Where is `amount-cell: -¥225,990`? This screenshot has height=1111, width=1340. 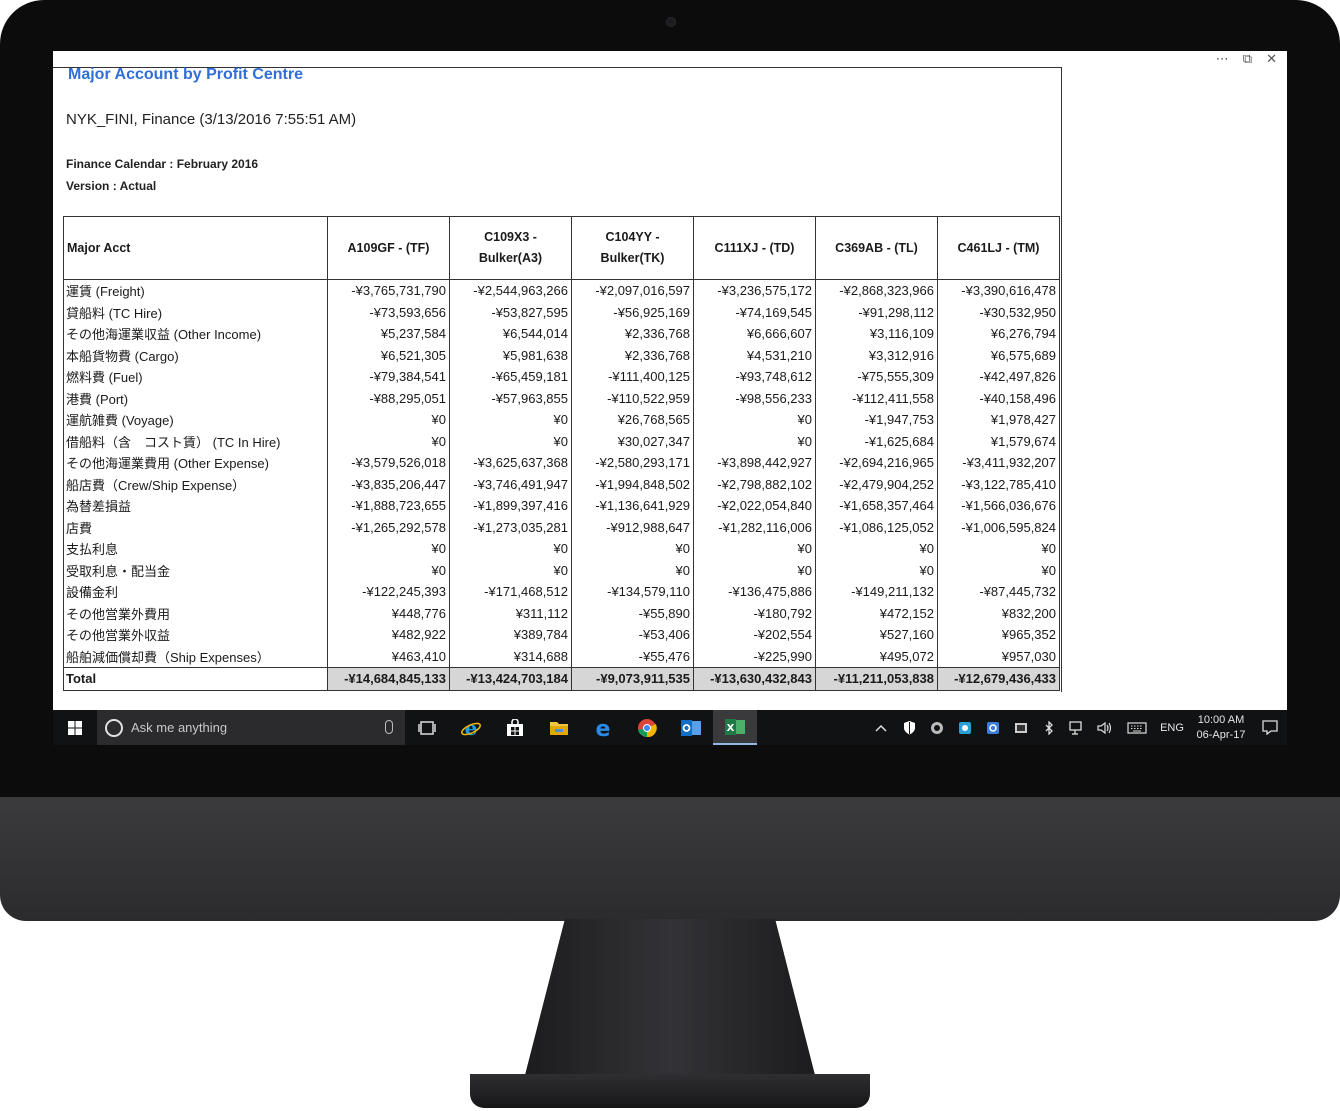
amount-cell: -¥225,990 is located at coordinates (754, 656).